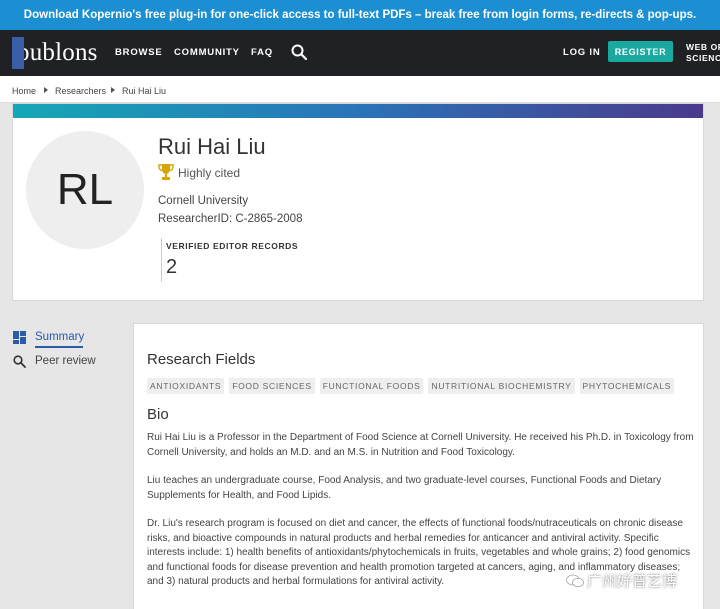  I want to click on avatar-initials: RL, so click(85, 189).